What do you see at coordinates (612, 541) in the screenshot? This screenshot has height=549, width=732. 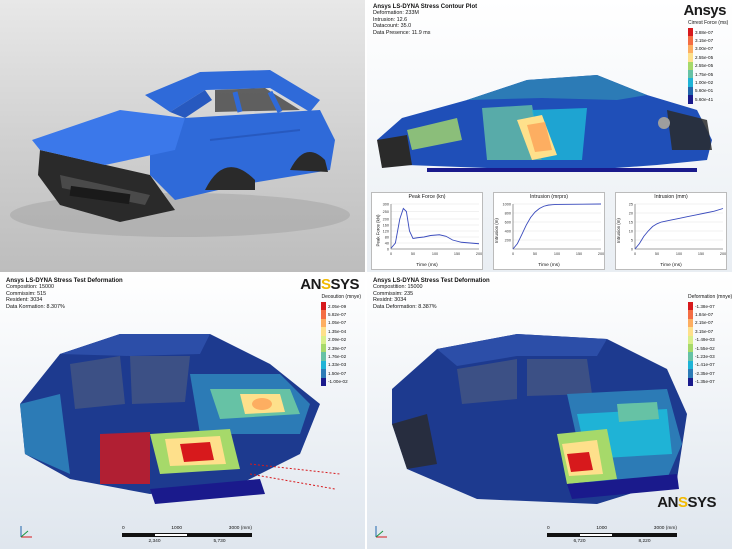 I see `scale-values: 6,720 8,220` at bounding box center [612, 541].